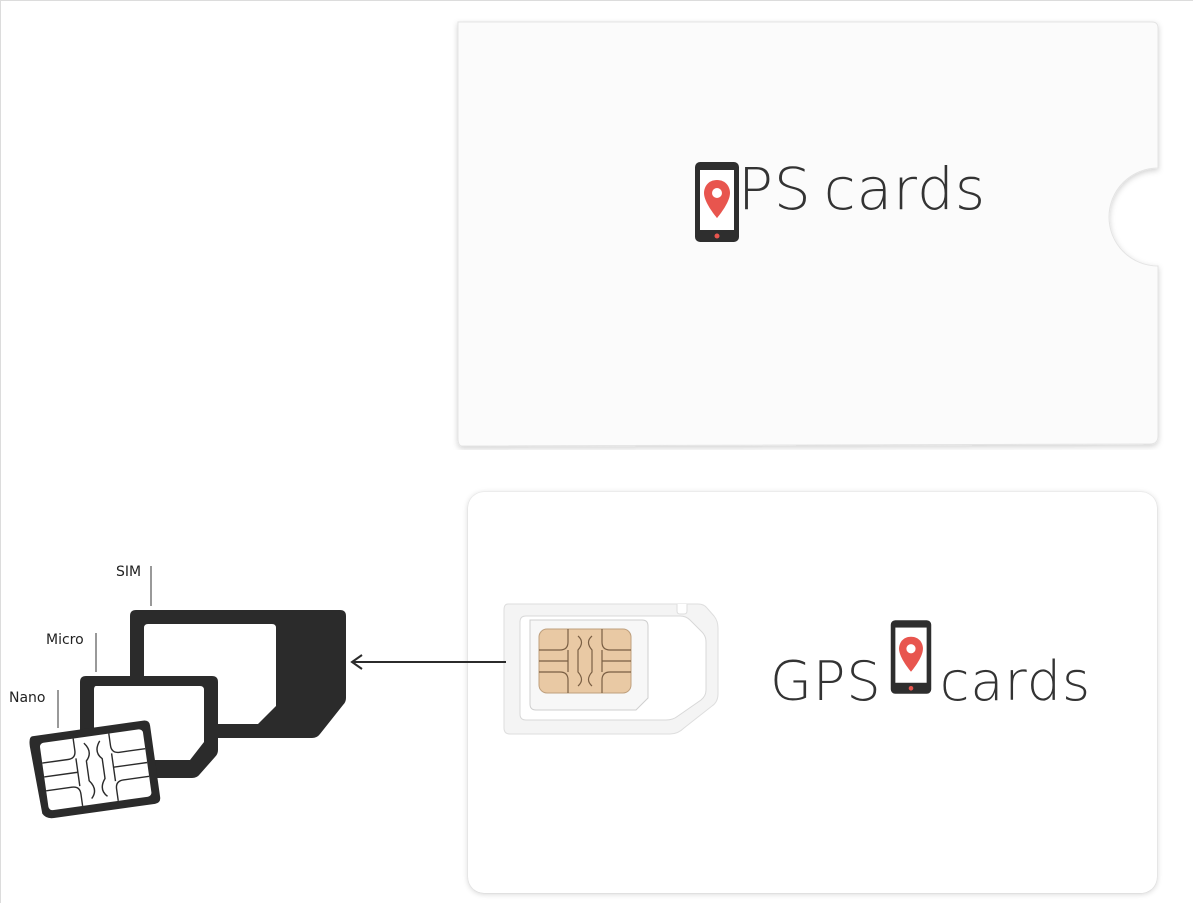  Describe the element at coordinates (65, 640) in the screenshot. I see `sim-label-micro: Micro` at that location.